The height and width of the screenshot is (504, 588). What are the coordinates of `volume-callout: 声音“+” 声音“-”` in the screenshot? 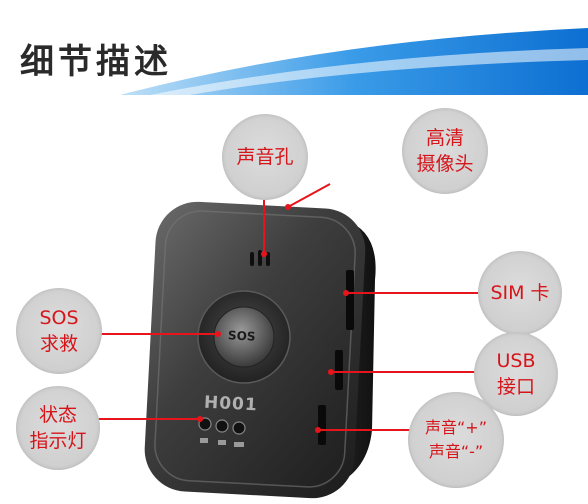 It's located at (456, 440).